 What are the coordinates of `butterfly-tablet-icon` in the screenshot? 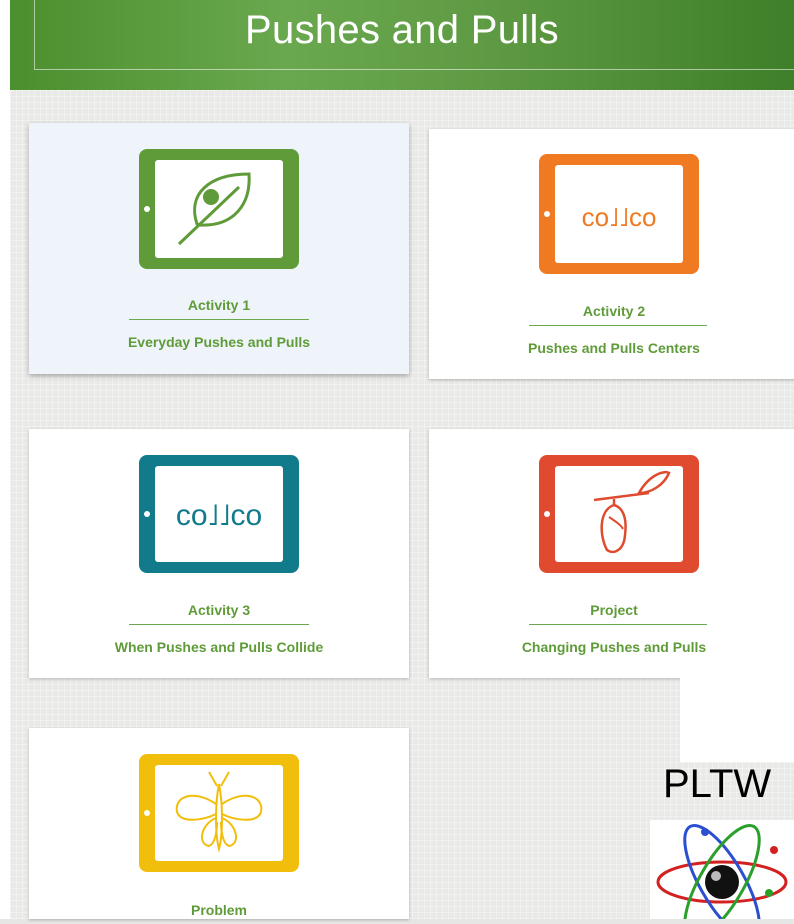 It's located at (219, 813).